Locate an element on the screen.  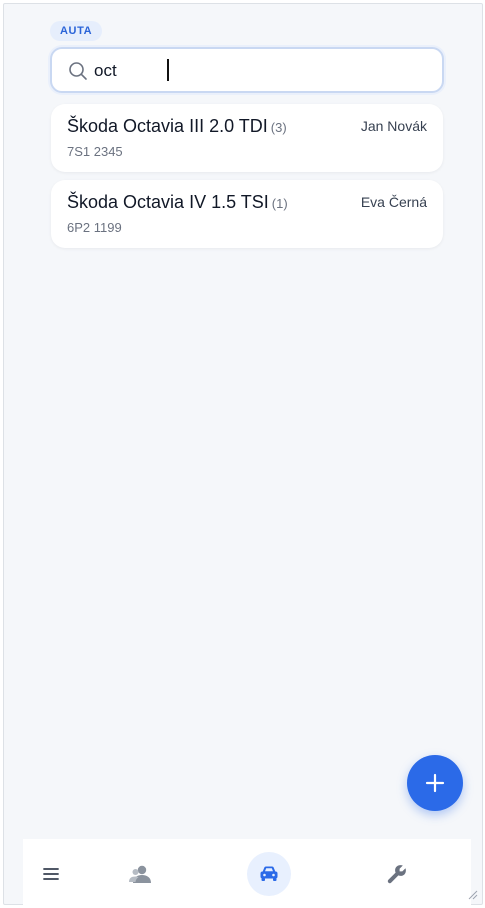
vehicle-title: Škoda Octavia IV 1.5 TSI (1) is located at coordinates (177, 202).